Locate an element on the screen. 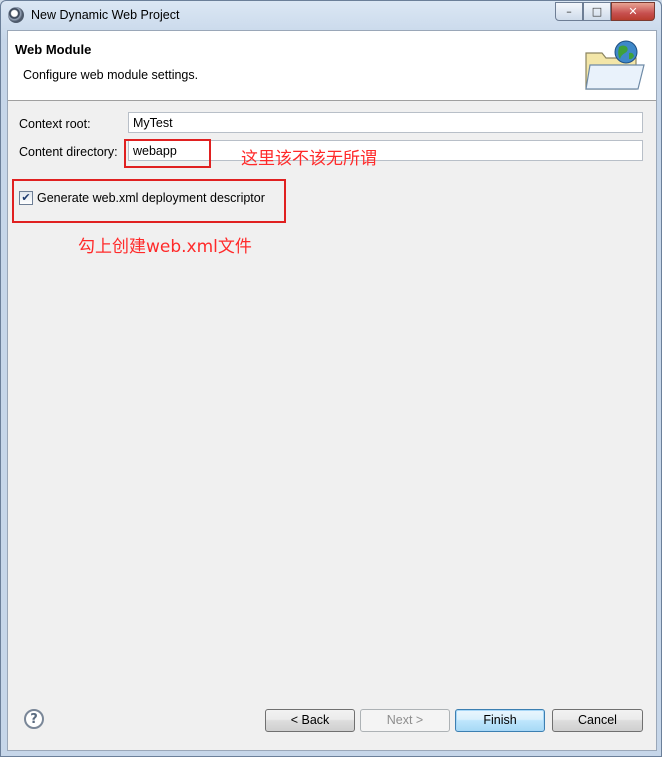  eclipse-app-icon is located at coordinates (16, 15).